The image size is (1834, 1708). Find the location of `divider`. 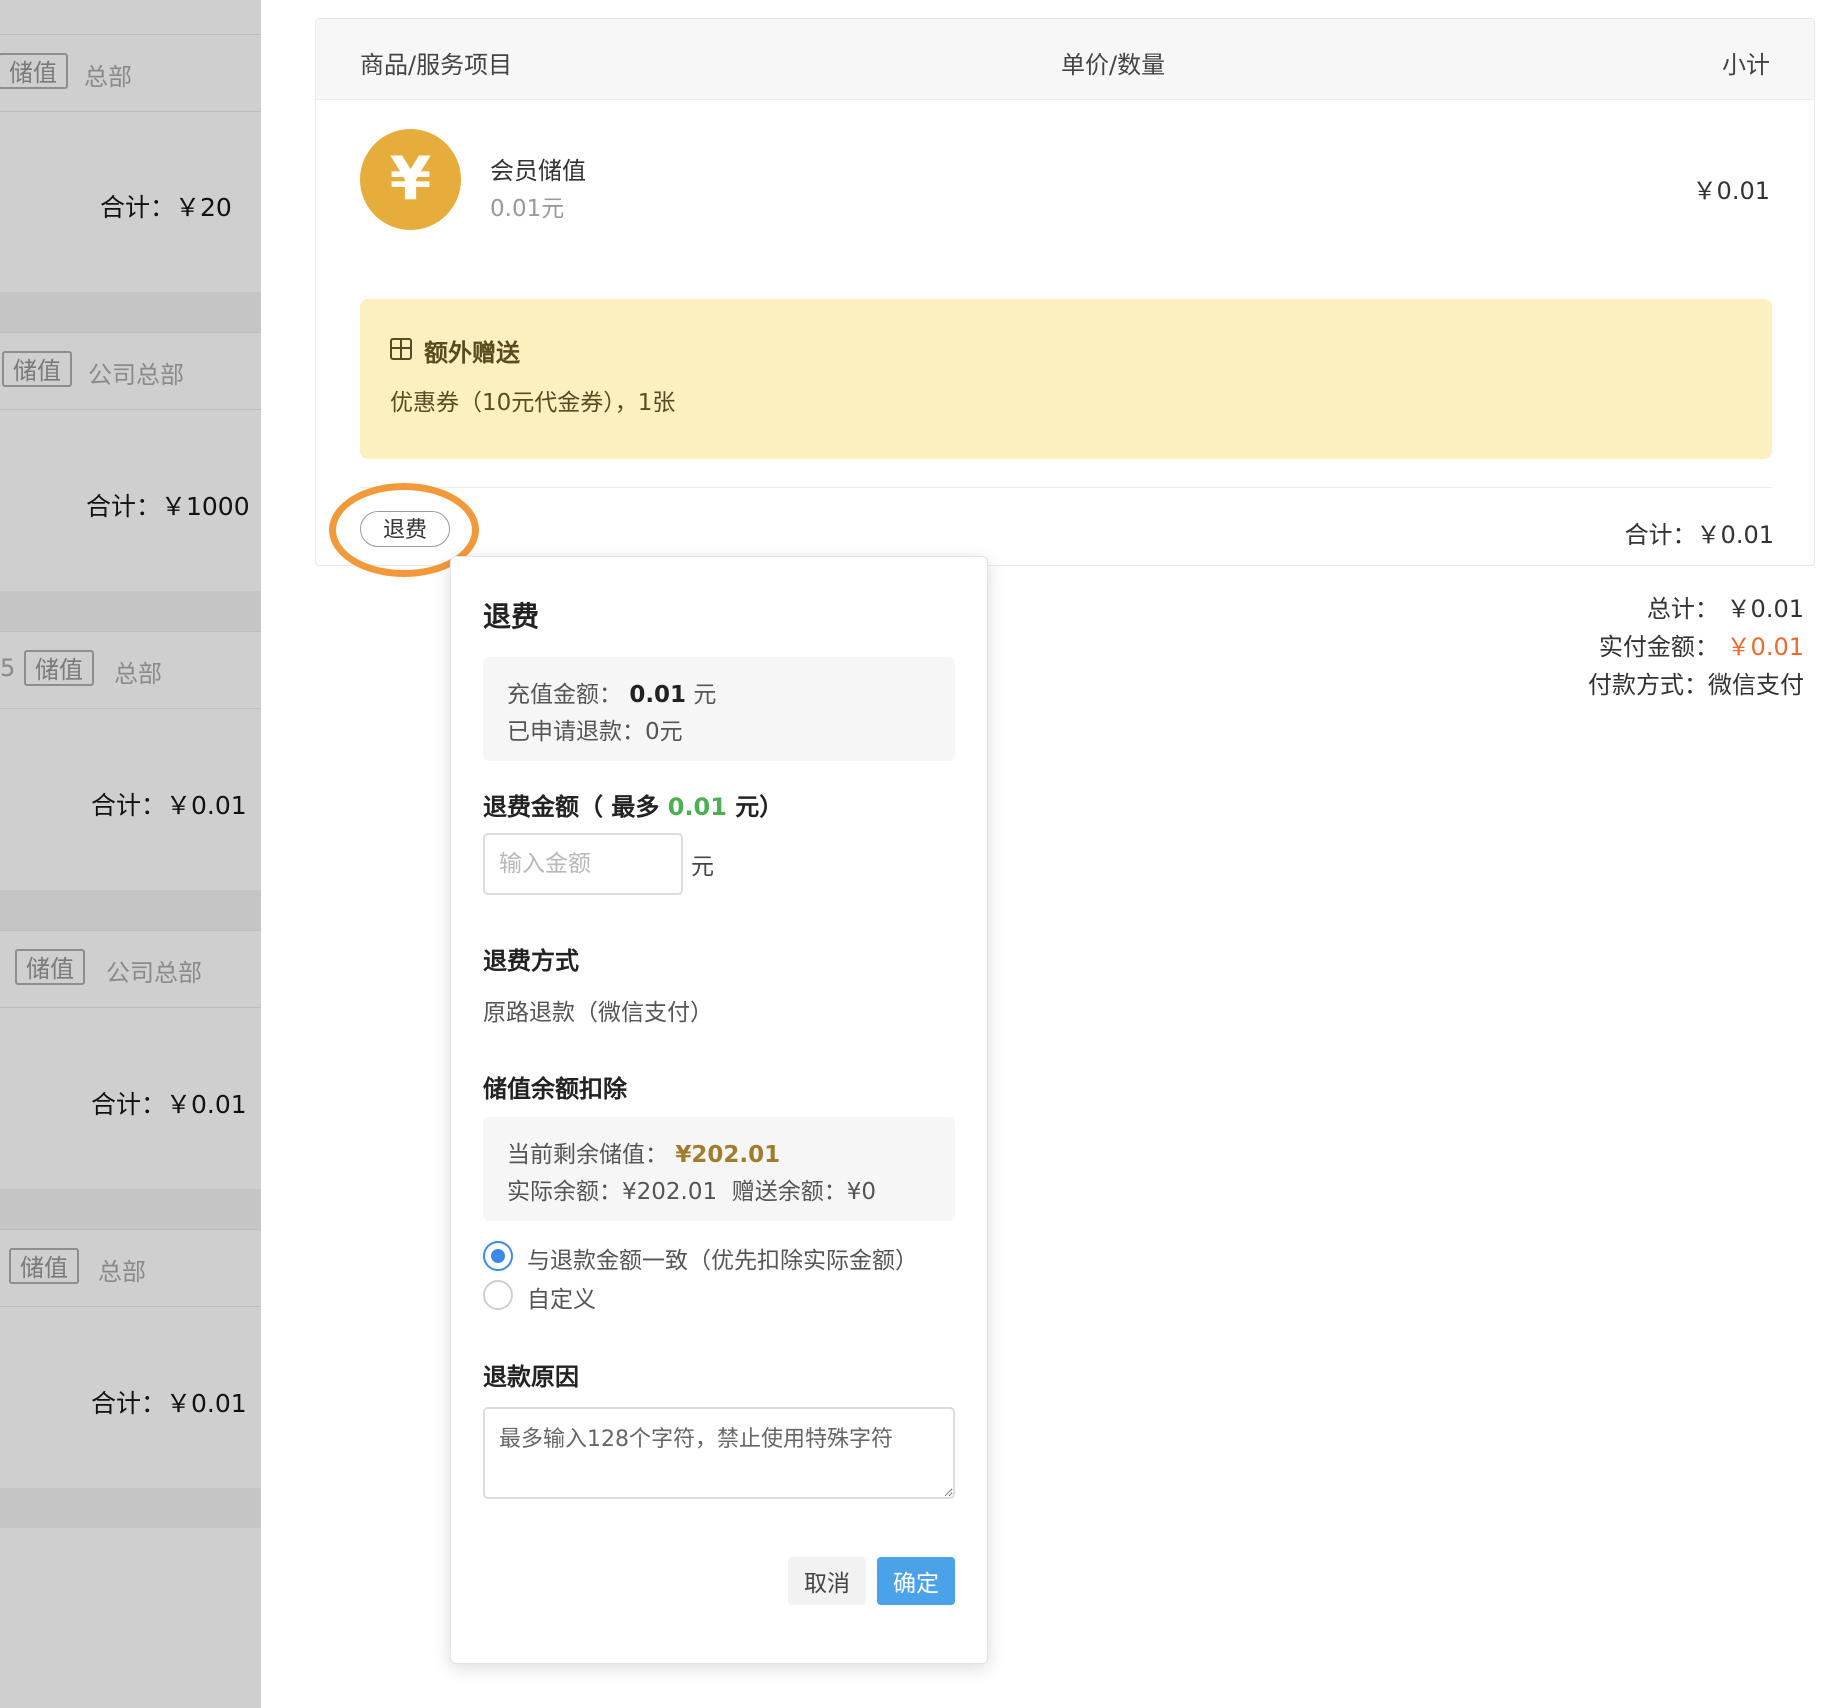

divider is located at coordinates (1066, 487).